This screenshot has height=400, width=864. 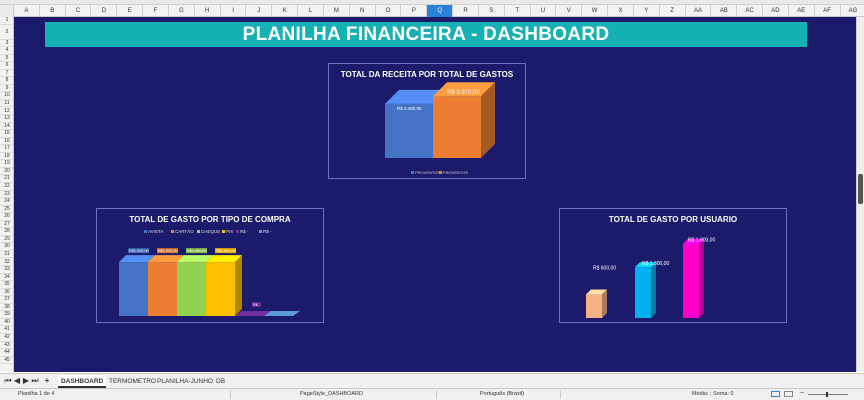 What do you see at coordinates (6, 315) in the screenshot?
I see `row-header-39: 39` at bounding box center [6, 315].